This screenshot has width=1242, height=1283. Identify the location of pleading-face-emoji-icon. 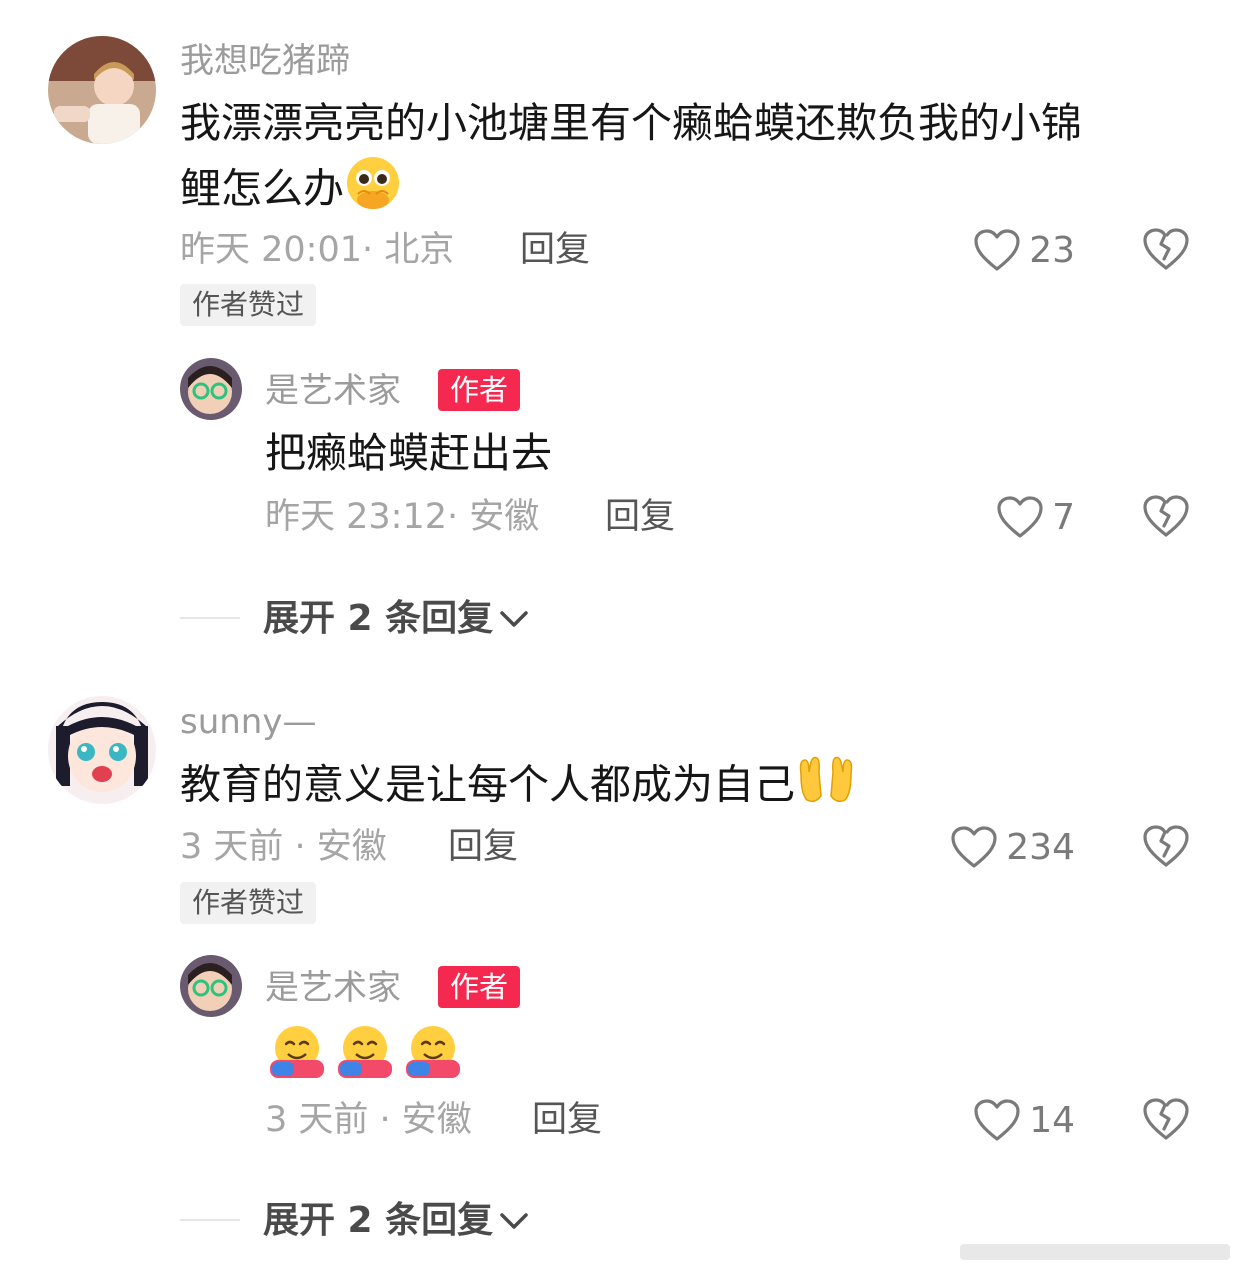
(373, 191).